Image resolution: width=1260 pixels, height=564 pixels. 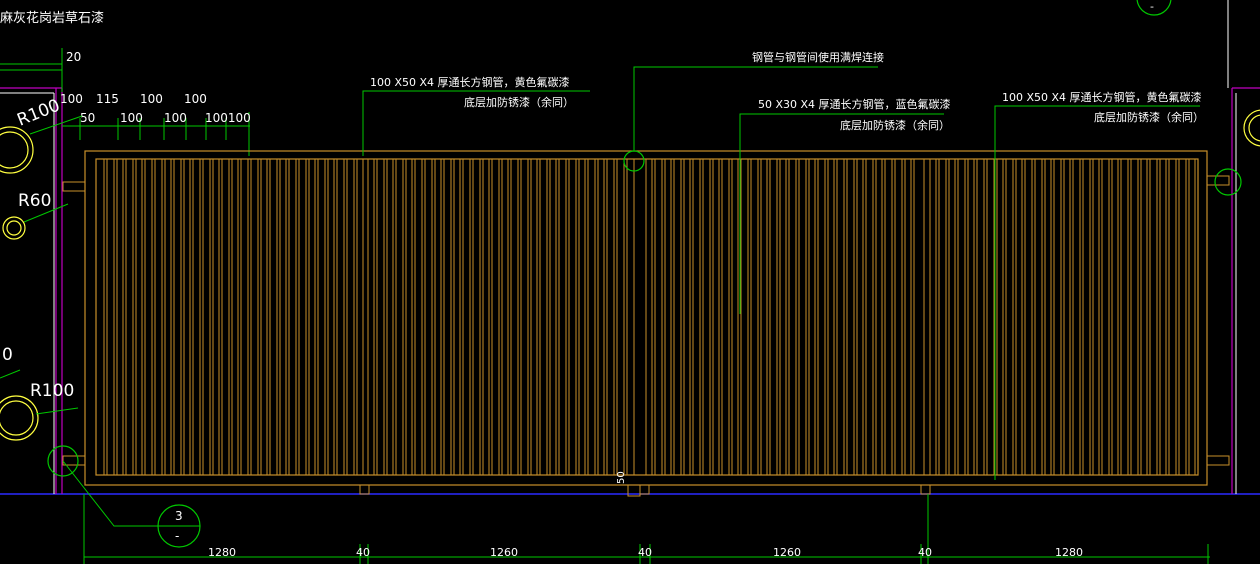 What do you see at coordinates (177, 536) in the screenshot?
I see `detail-bubble-bottom: -` at bounding box center [177, 536].